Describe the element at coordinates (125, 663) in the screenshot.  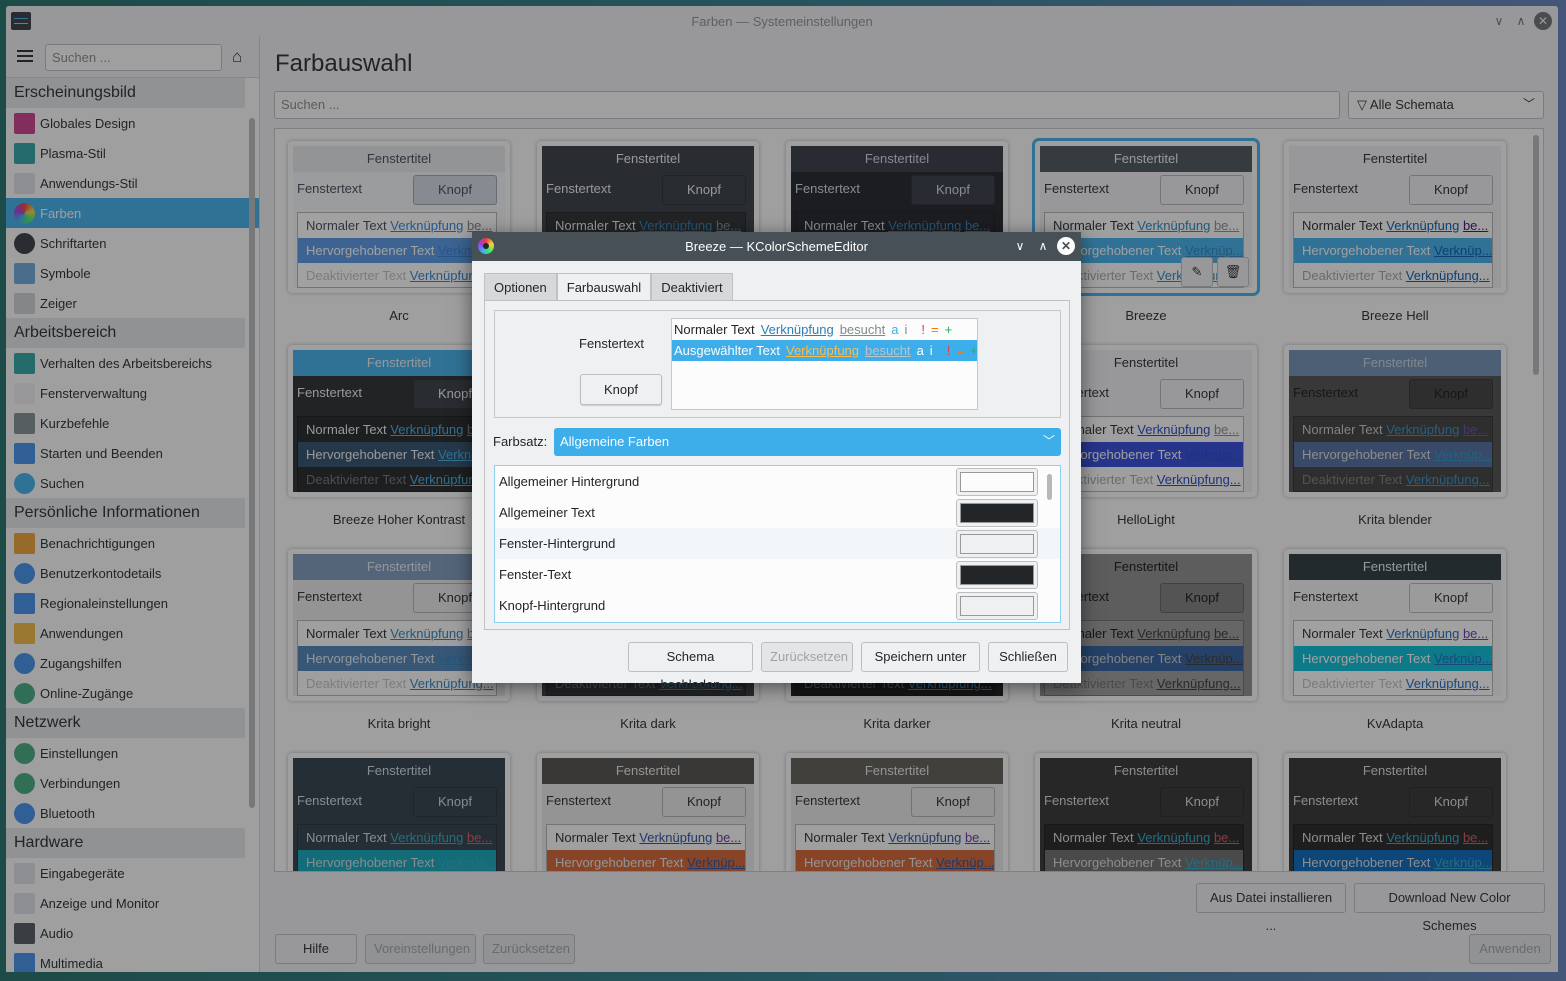
I see `sidebar-item-zugangshilfen: Zugangshilfen` at that location.